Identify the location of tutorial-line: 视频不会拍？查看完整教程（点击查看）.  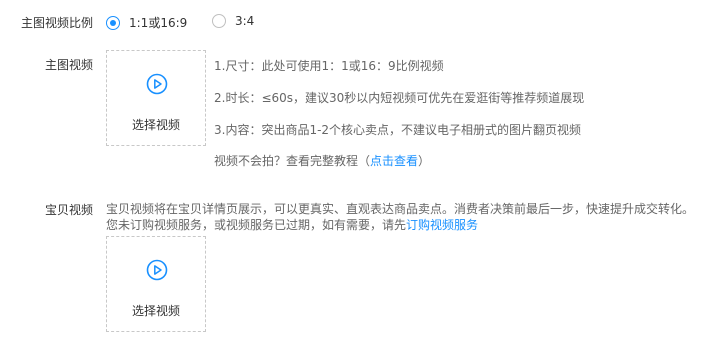
(322, 160).